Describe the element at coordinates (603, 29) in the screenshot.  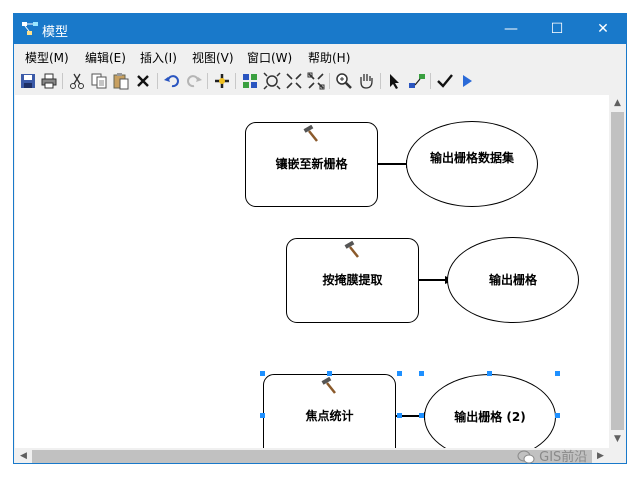
I see `close-button: ✕` at that location.